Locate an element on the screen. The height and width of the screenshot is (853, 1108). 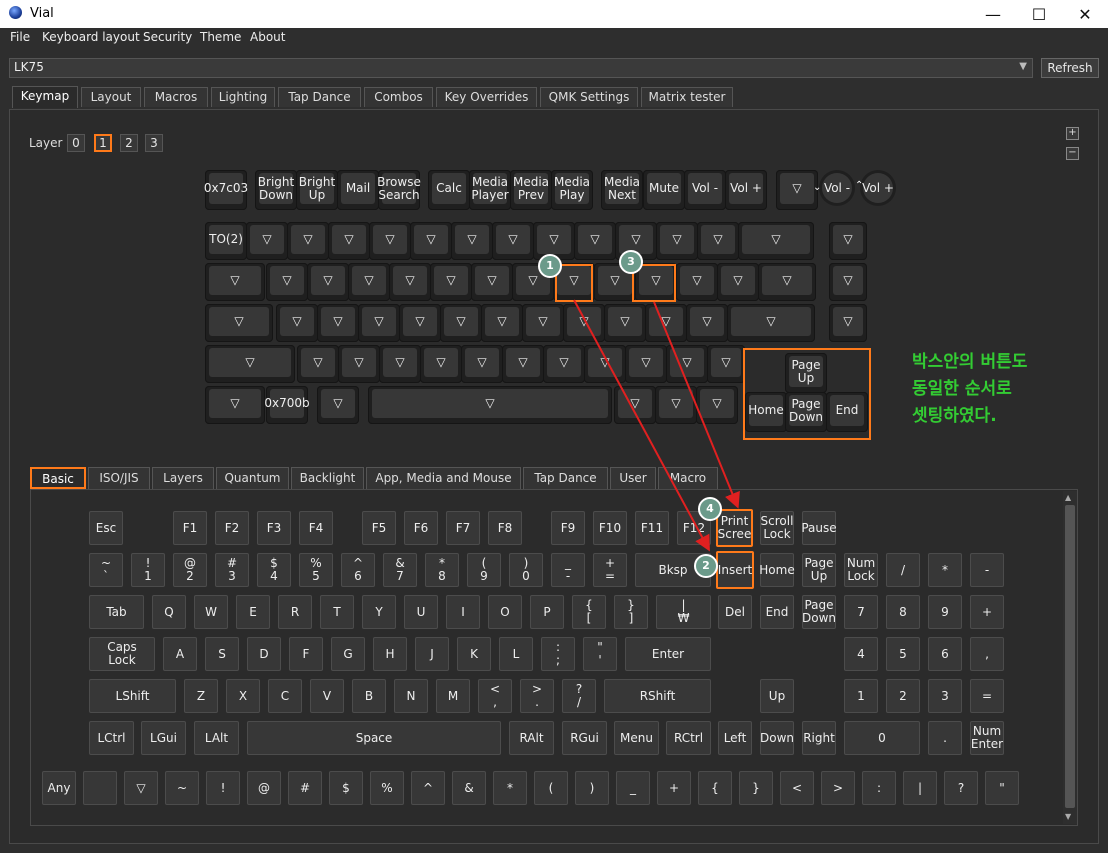
annotation-arrows is located at coordinates (656, 425).